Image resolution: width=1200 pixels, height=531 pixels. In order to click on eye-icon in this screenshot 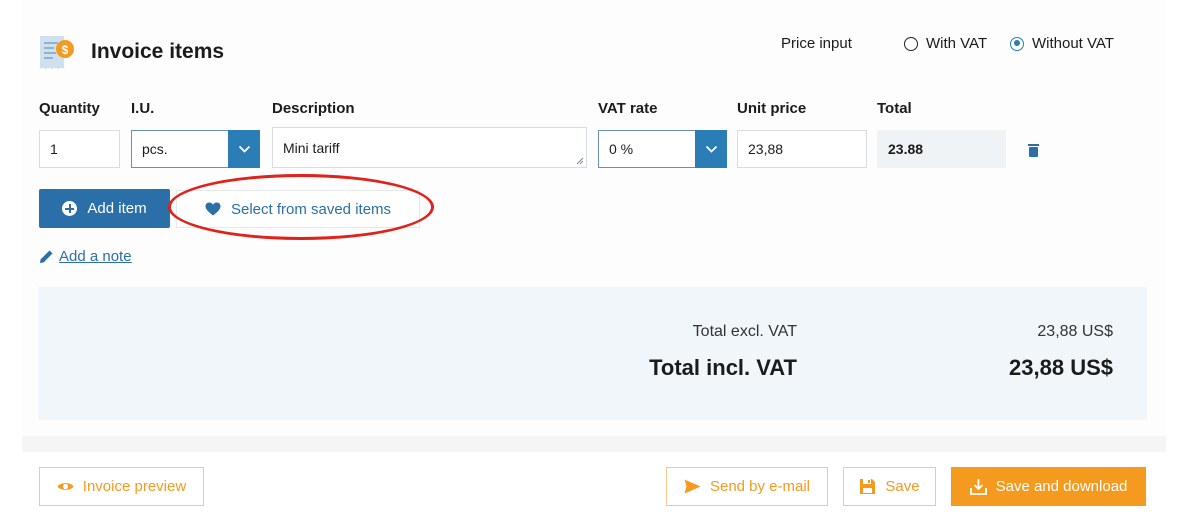, I will do `click(65, 486)`.